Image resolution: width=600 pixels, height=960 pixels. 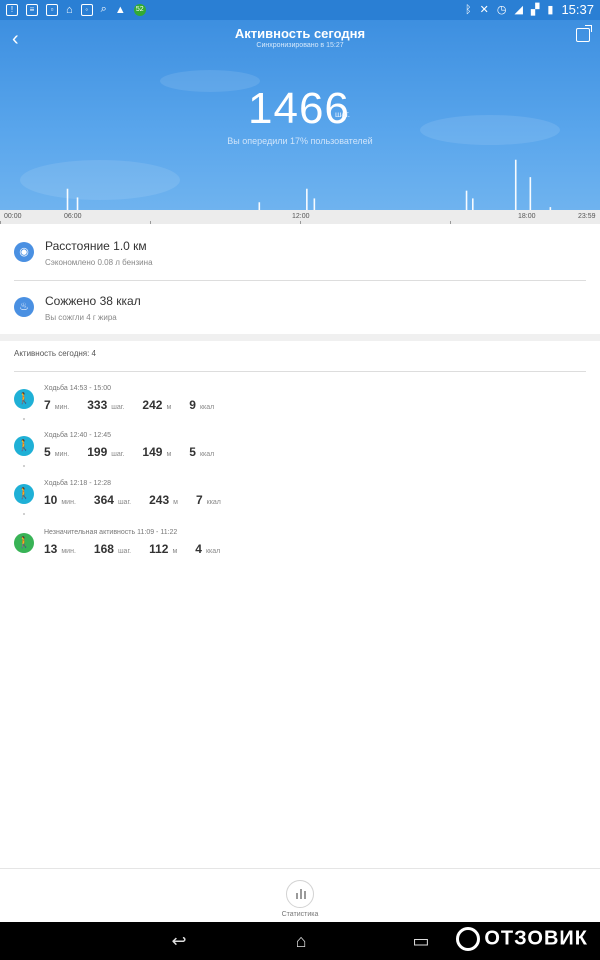 What do you see at coordinates (522, 939) in the screenshot?
I see `watermark: ОТЗОВИК` at bounding box center [522, 939].